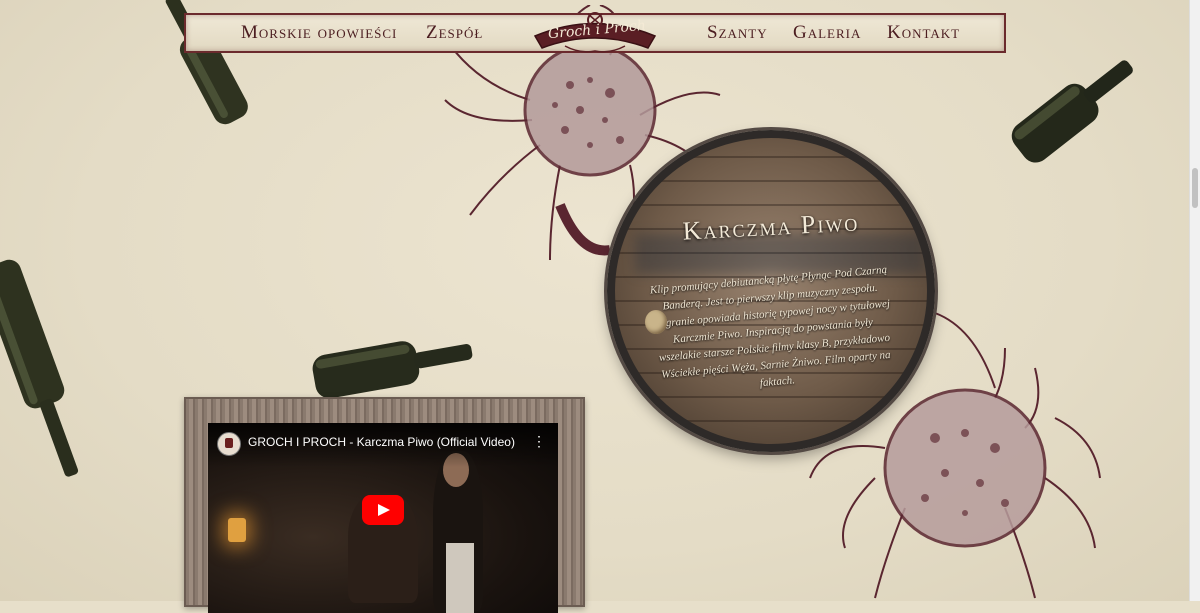  What do you see at coordinates (1072, 111) in the screenshot?
I see `bottle-decoration-top-right` at bounding box center [1072, 111].